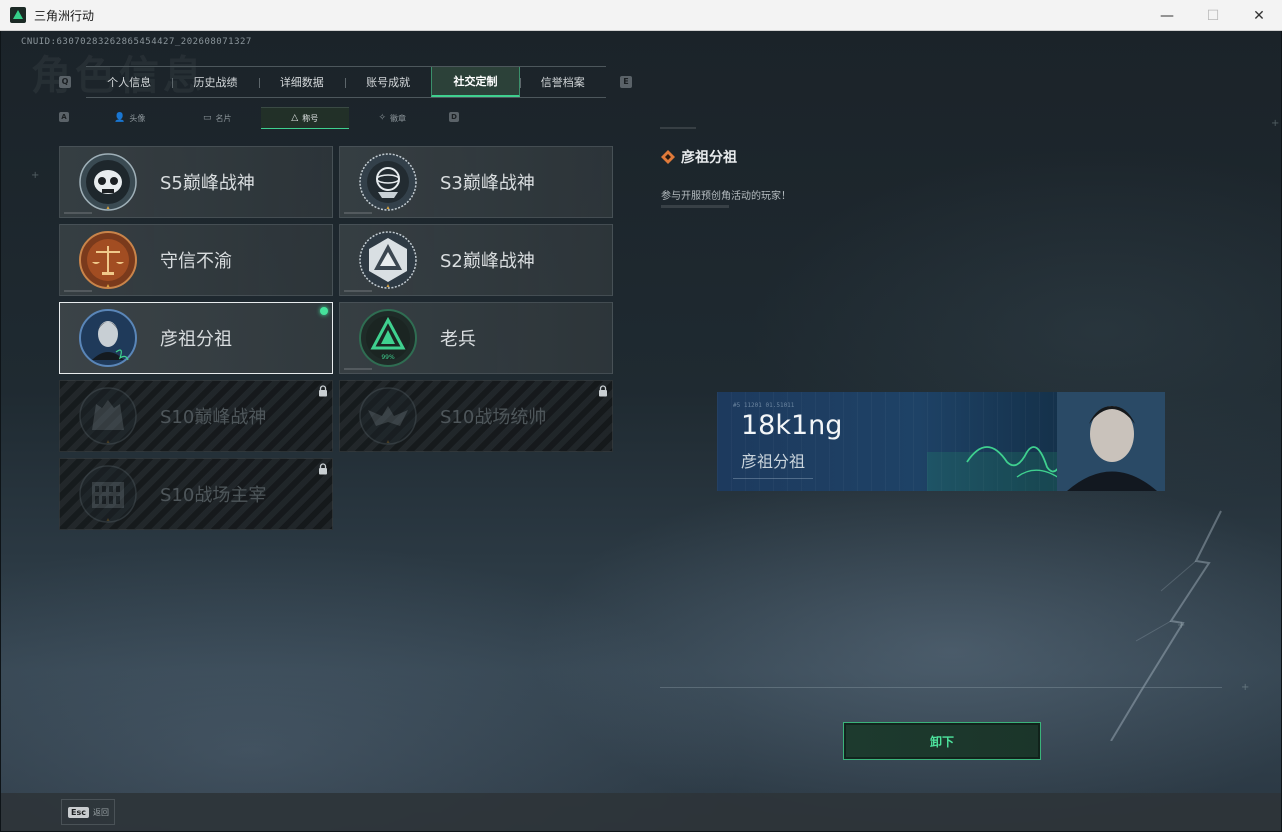 This screenshot has width=1282, height=832. I want to click on title-card-label: S5巅峰战神, so click(207, 183).